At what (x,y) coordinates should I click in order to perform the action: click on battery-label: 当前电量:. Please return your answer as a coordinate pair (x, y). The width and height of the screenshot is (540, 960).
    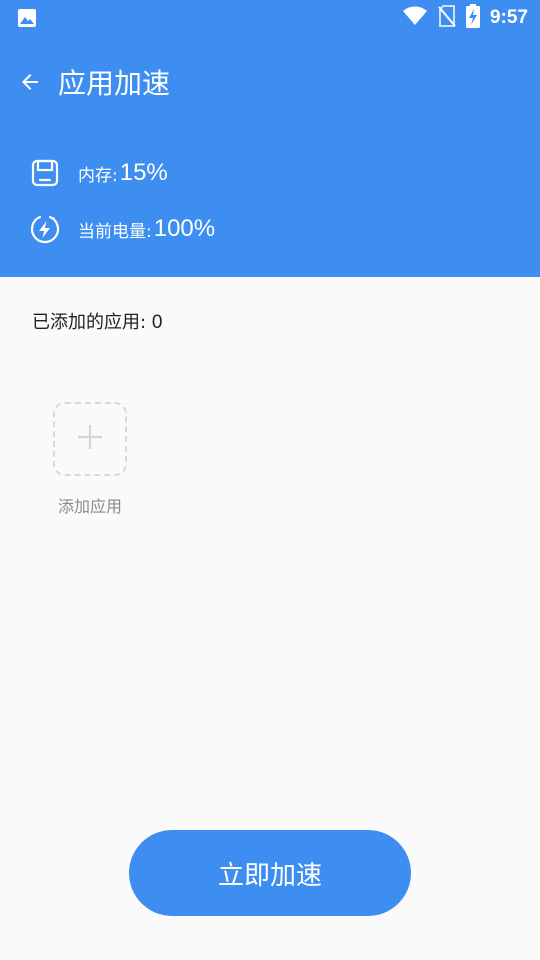
    Looking at the image, I should click on (115, 231).